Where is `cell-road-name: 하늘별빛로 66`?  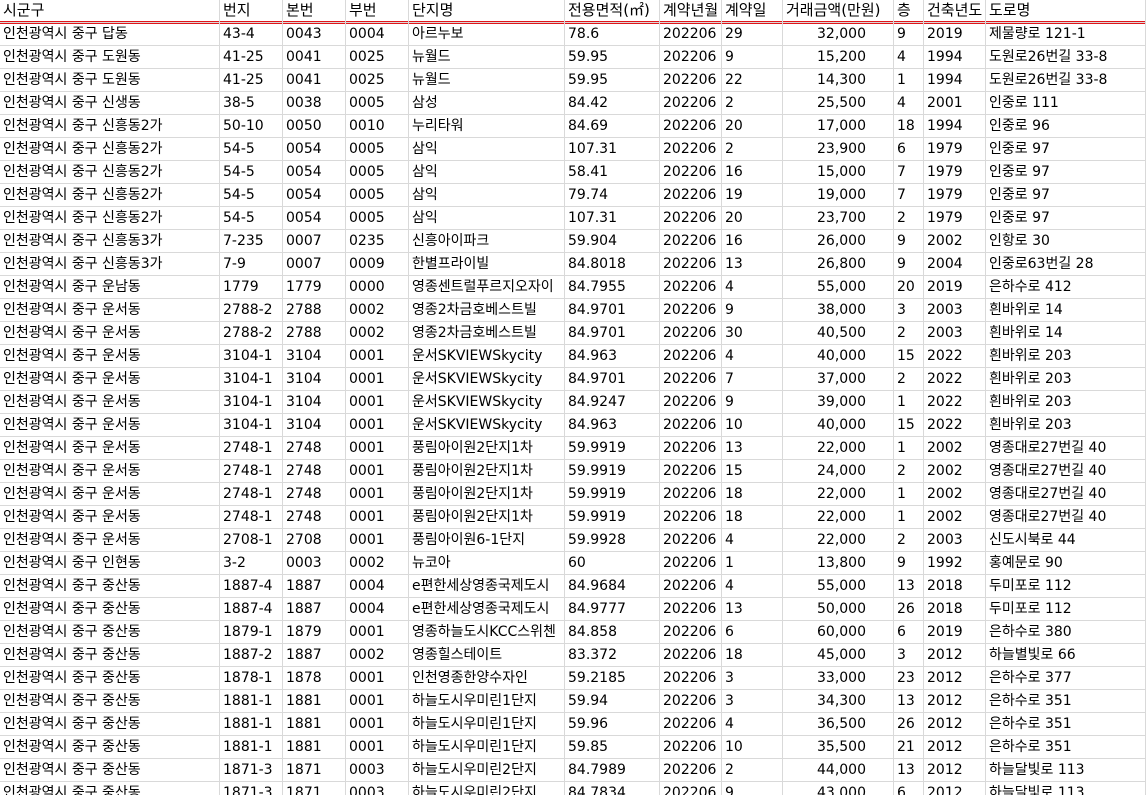
cell-road-name: 하늘별빛로 66 is located at coordinates (1066, 655).